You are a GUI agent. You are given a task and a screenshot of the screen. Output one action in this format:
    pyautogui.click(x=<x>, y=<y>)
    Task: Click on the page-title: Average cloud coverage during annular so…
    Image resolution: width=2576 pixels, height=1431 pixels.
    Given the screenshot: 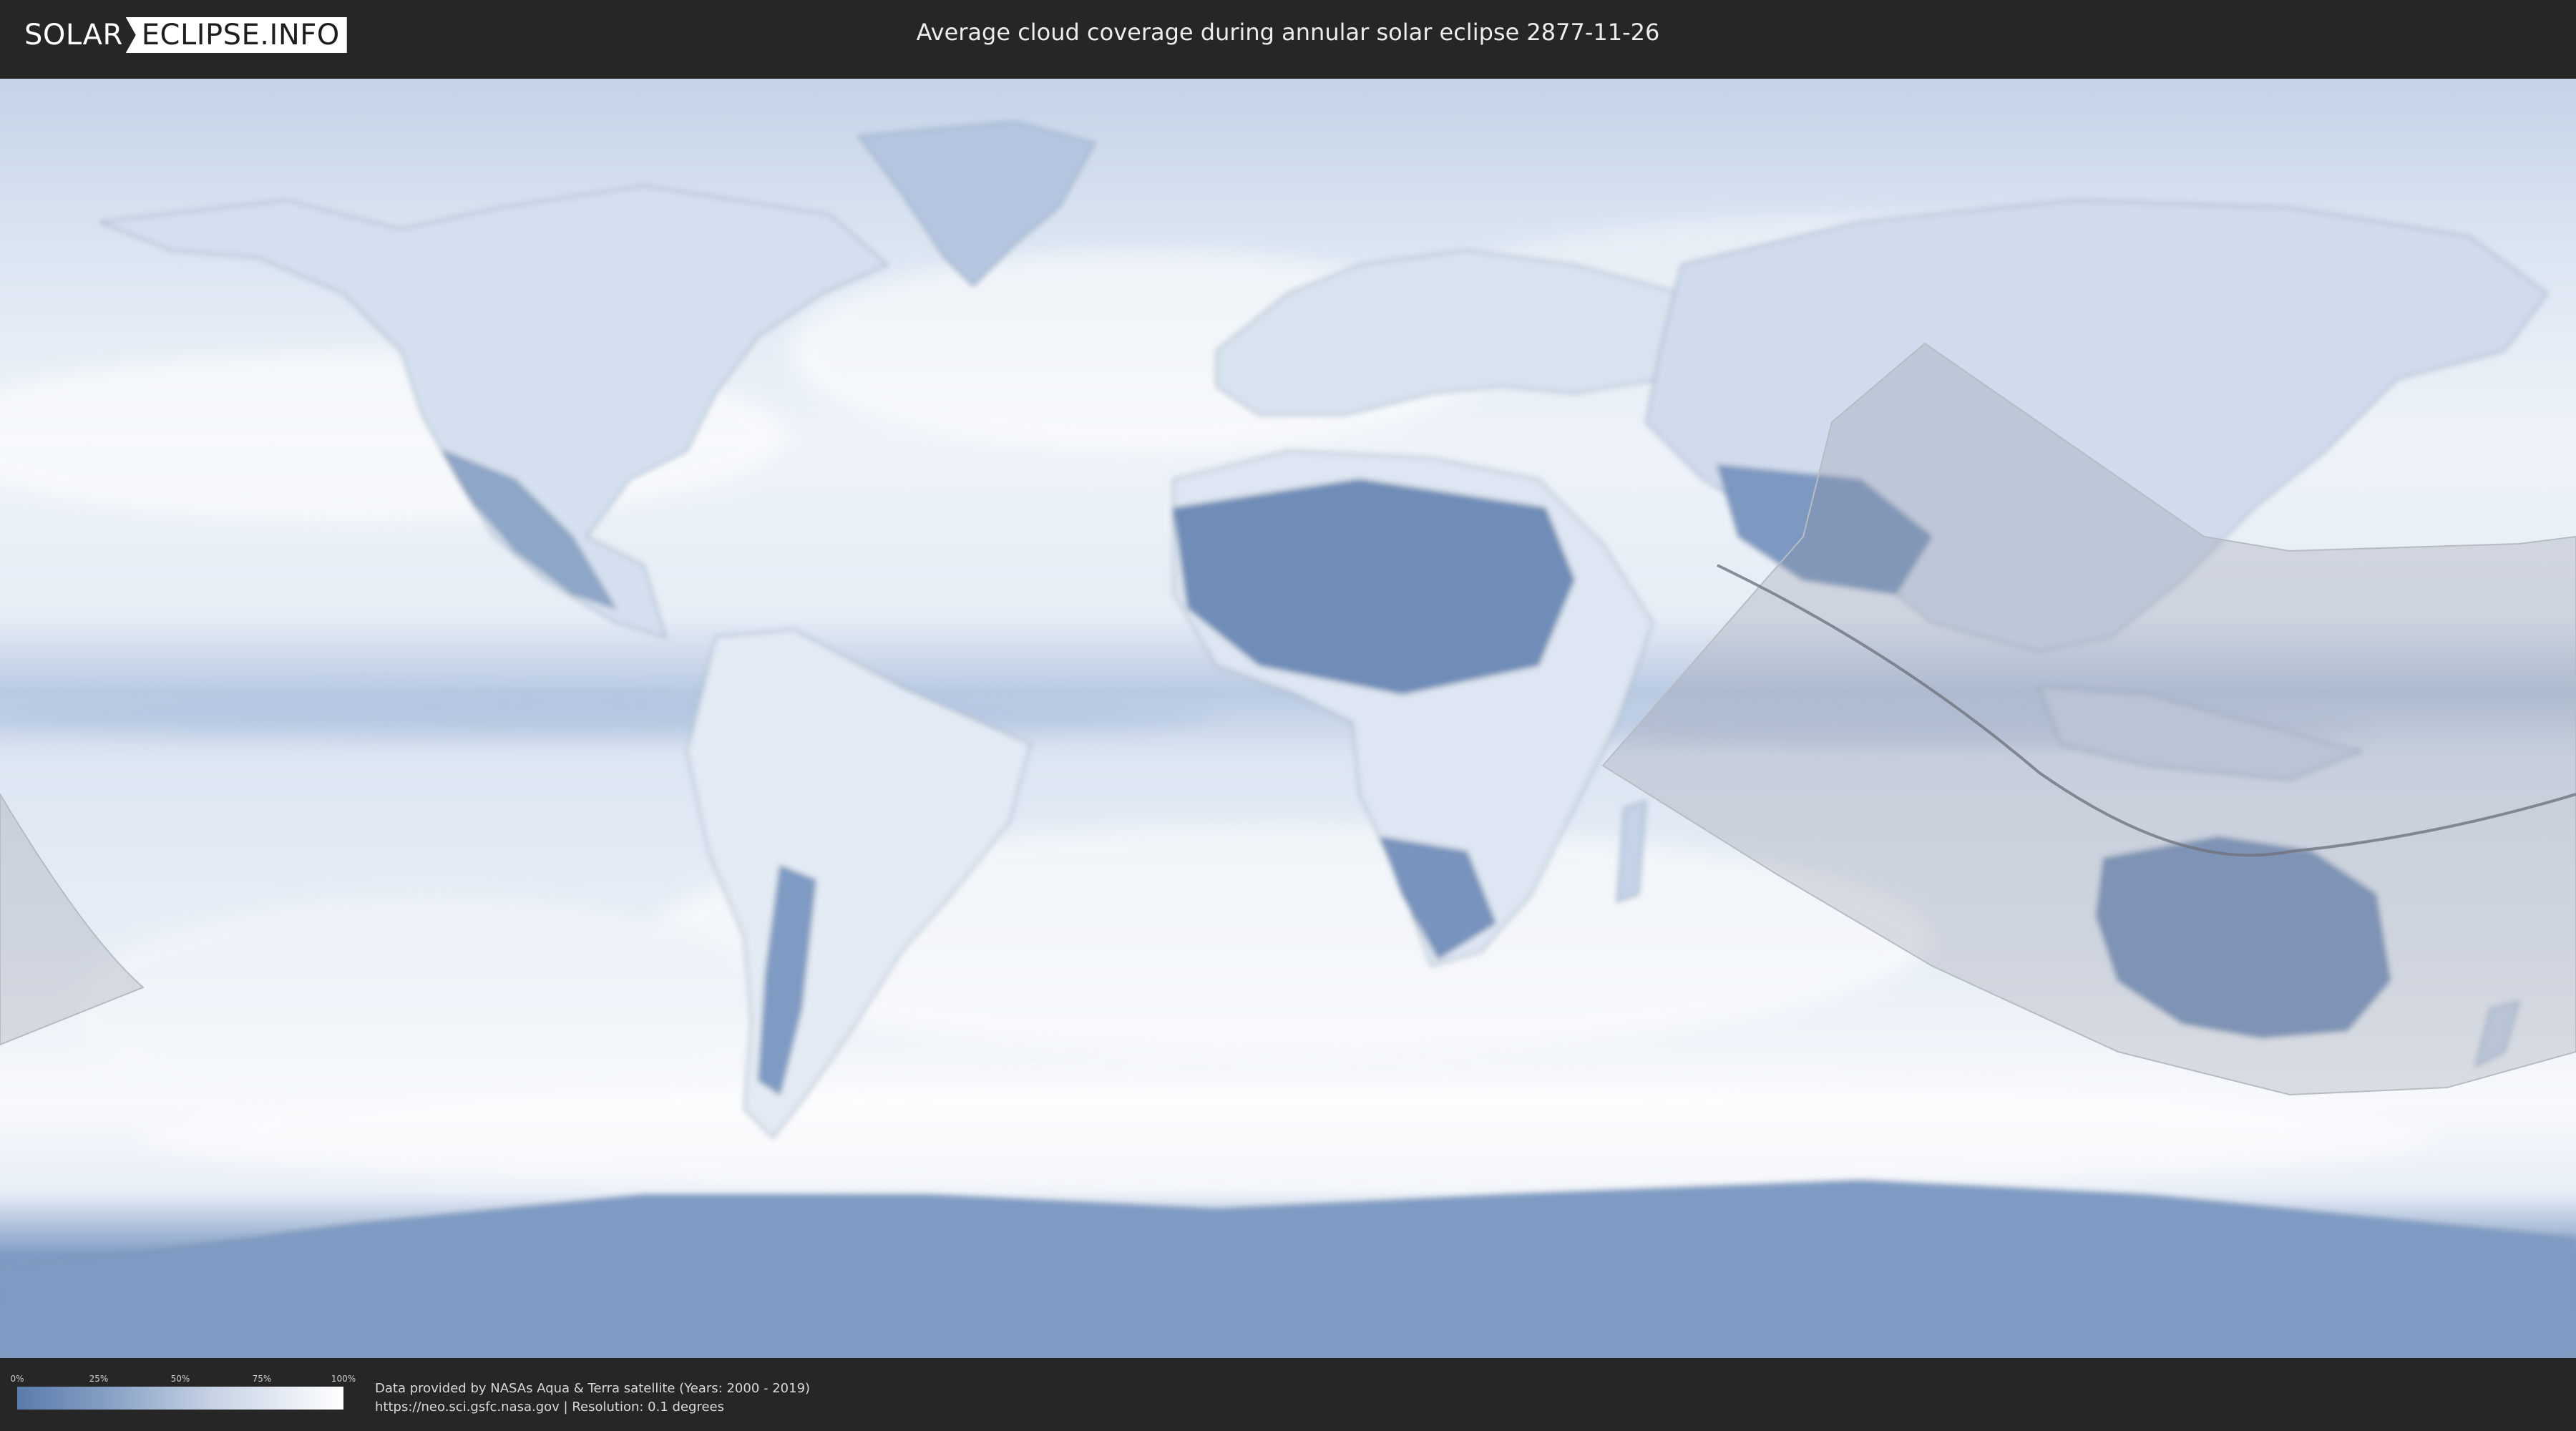 What is the action you would take?
    pyautogui.click(x=1288, y=32)
    